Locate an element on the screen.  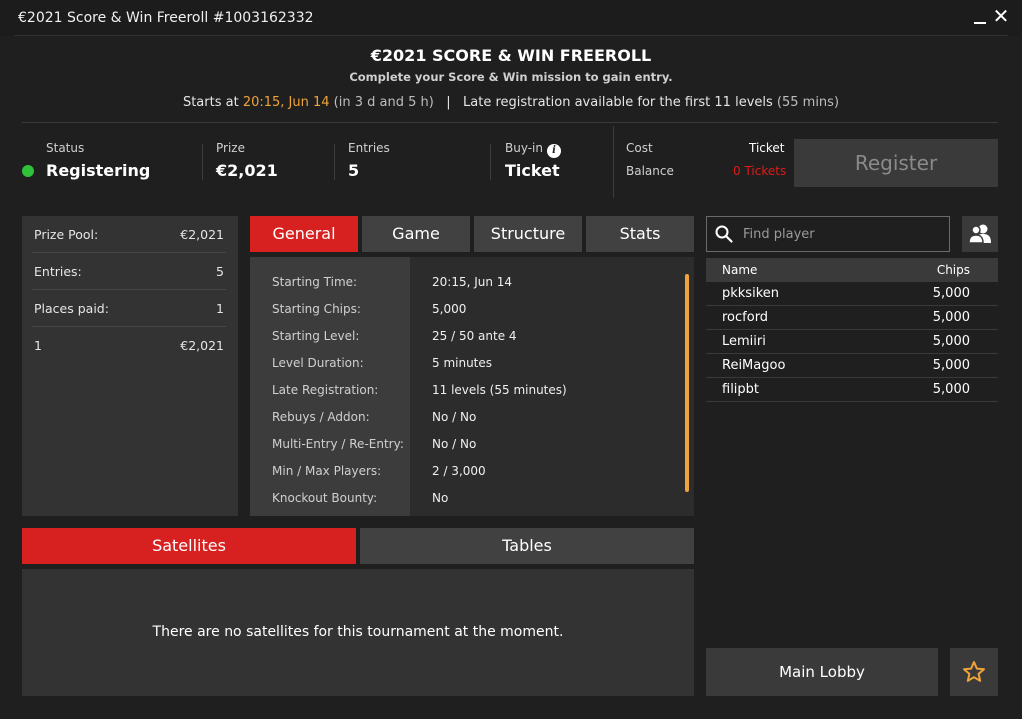
entries-row: Entries: 5 is located at coordinates (129, 271).